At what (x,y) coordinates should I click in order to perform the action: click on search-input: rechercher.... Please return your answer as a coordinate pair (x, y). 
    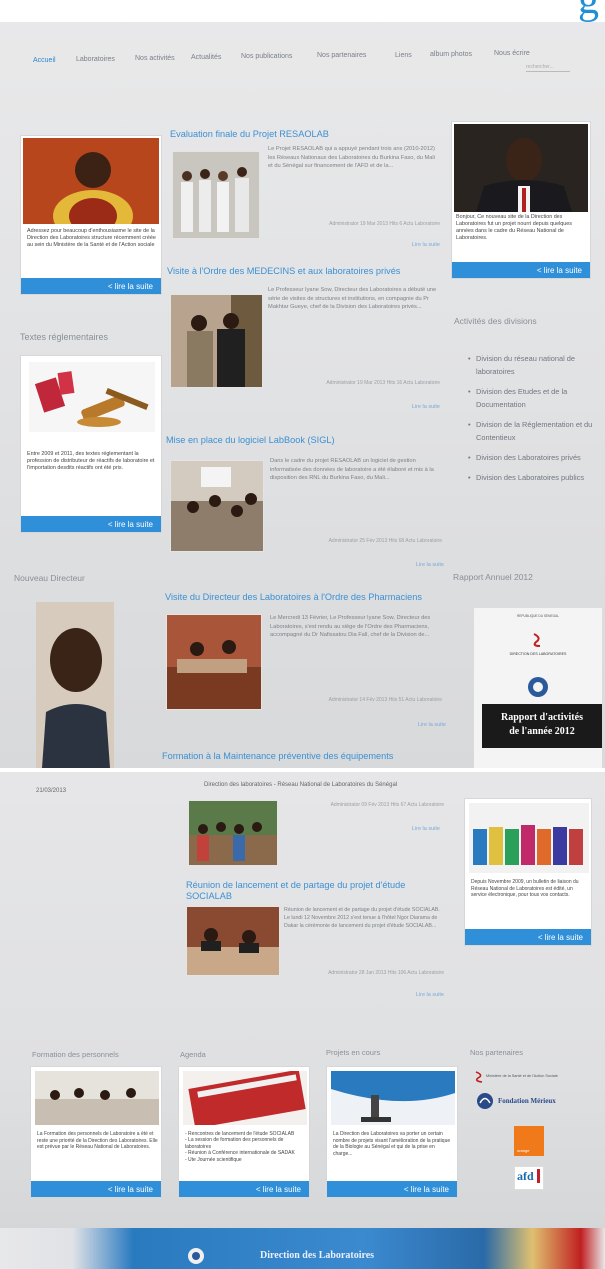
    Looking at the image, I should click on (548, 68).